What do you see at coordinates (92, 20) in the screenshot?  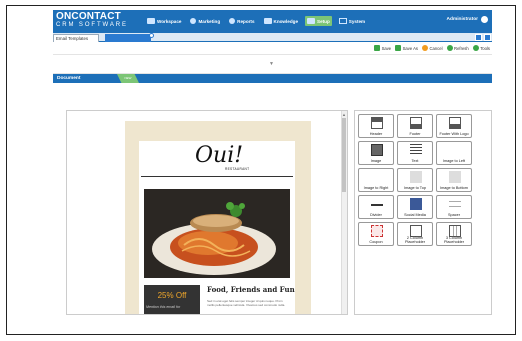 I see `oncontact-logo: ONCONTACT CRM SOFTWARE` at bounding box center [92, 20].